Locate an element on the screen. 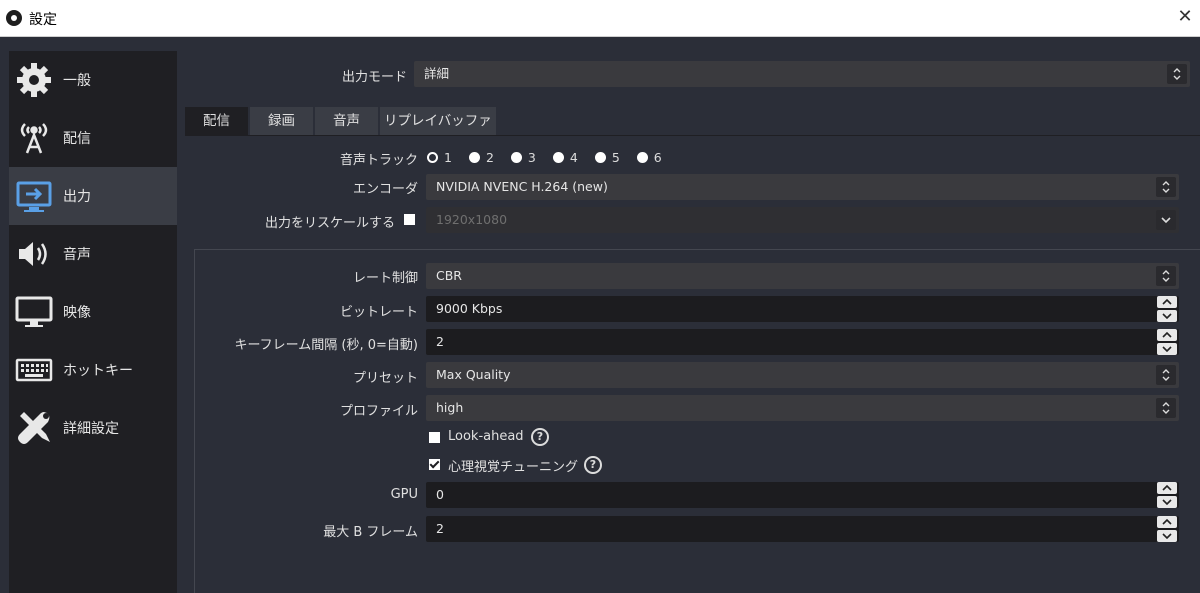 This screenshot has height=593, width=1200. keyframe-stepper is located at coordinates (1167, 342).